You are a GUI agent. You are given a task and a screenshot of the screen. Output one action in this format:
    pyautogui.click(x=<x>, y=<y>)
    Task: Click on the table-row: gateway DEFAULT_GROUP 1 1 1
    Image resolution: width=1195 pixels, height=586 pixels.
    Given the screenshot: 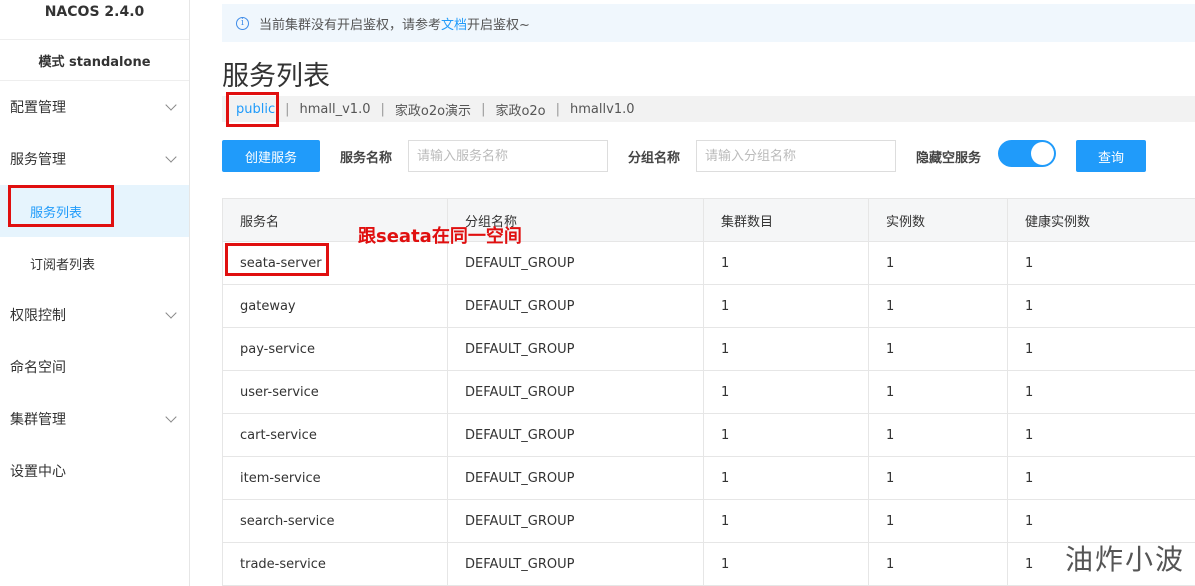 What is the action you would take?
    pyautogui.click(x=708, y=306)
    